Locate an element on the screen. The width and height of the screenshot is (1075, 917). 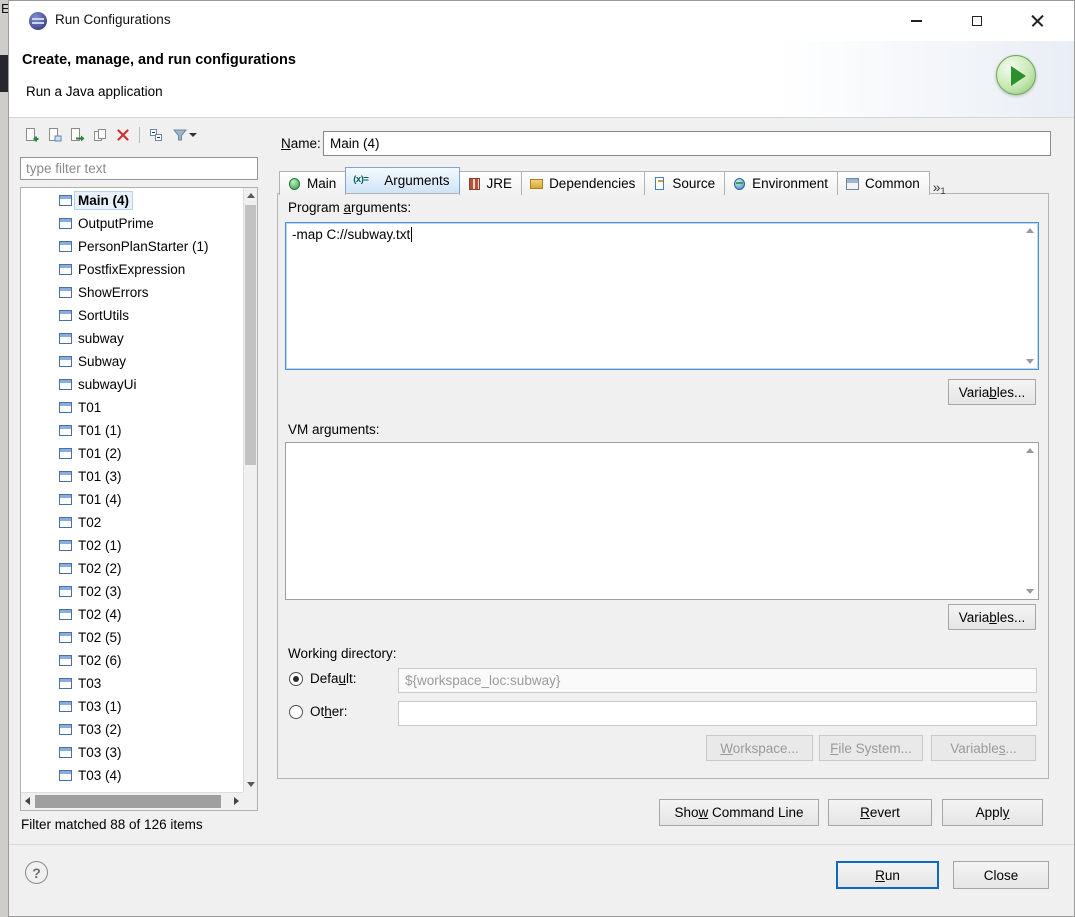
horizontal-scrollbar is located at coordinates (132, 801).